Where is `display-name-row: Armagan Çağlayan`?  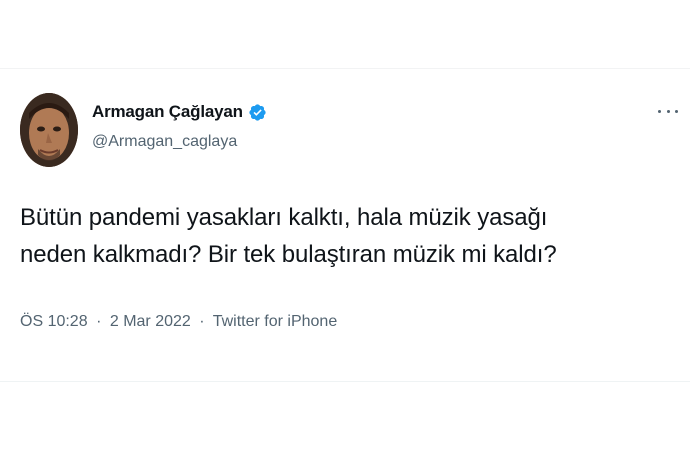 display-name-row: Armagan Çağlayan is located at coordinates (179, 112).